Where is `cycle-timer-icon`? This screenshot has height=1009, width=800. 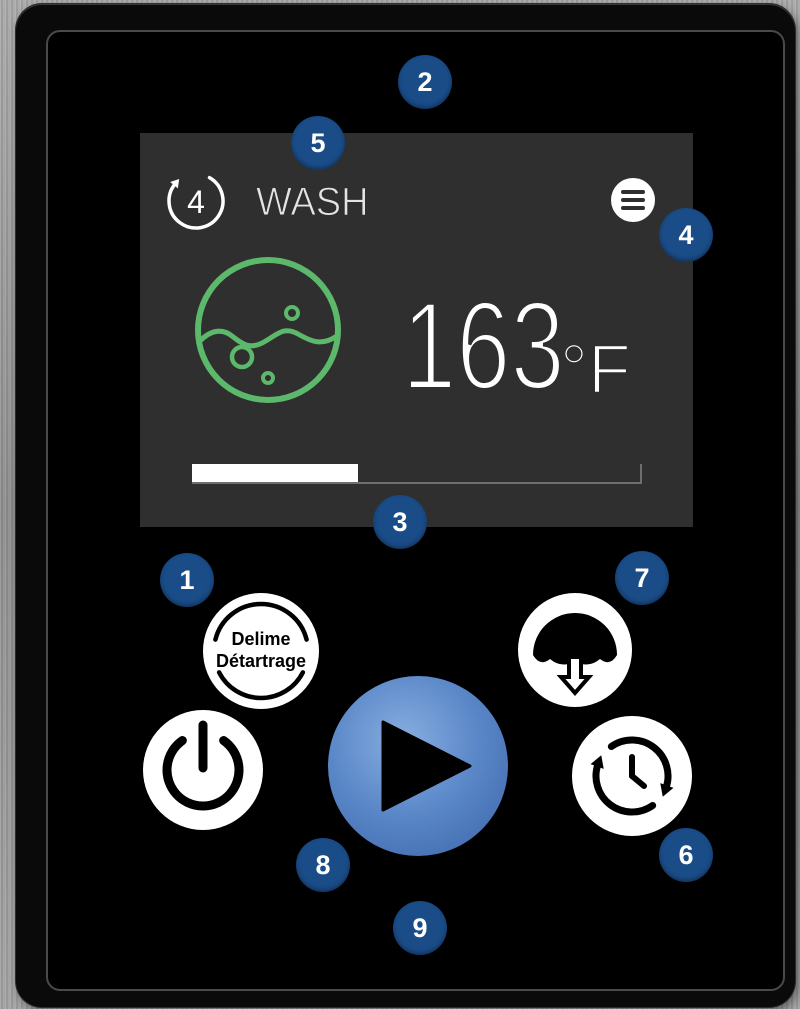 cycle-timer-icon is located at coordinates (632, 776).